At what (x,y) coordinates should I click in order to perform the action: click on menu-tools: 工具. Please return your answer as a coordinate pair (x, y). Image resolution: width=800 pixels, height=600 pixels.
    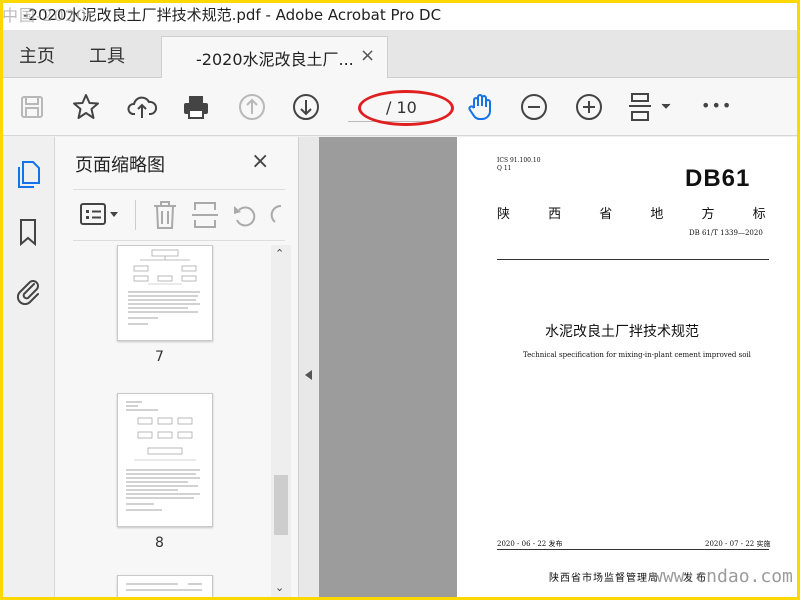
    Looking at the image, I should click on (107, 55).